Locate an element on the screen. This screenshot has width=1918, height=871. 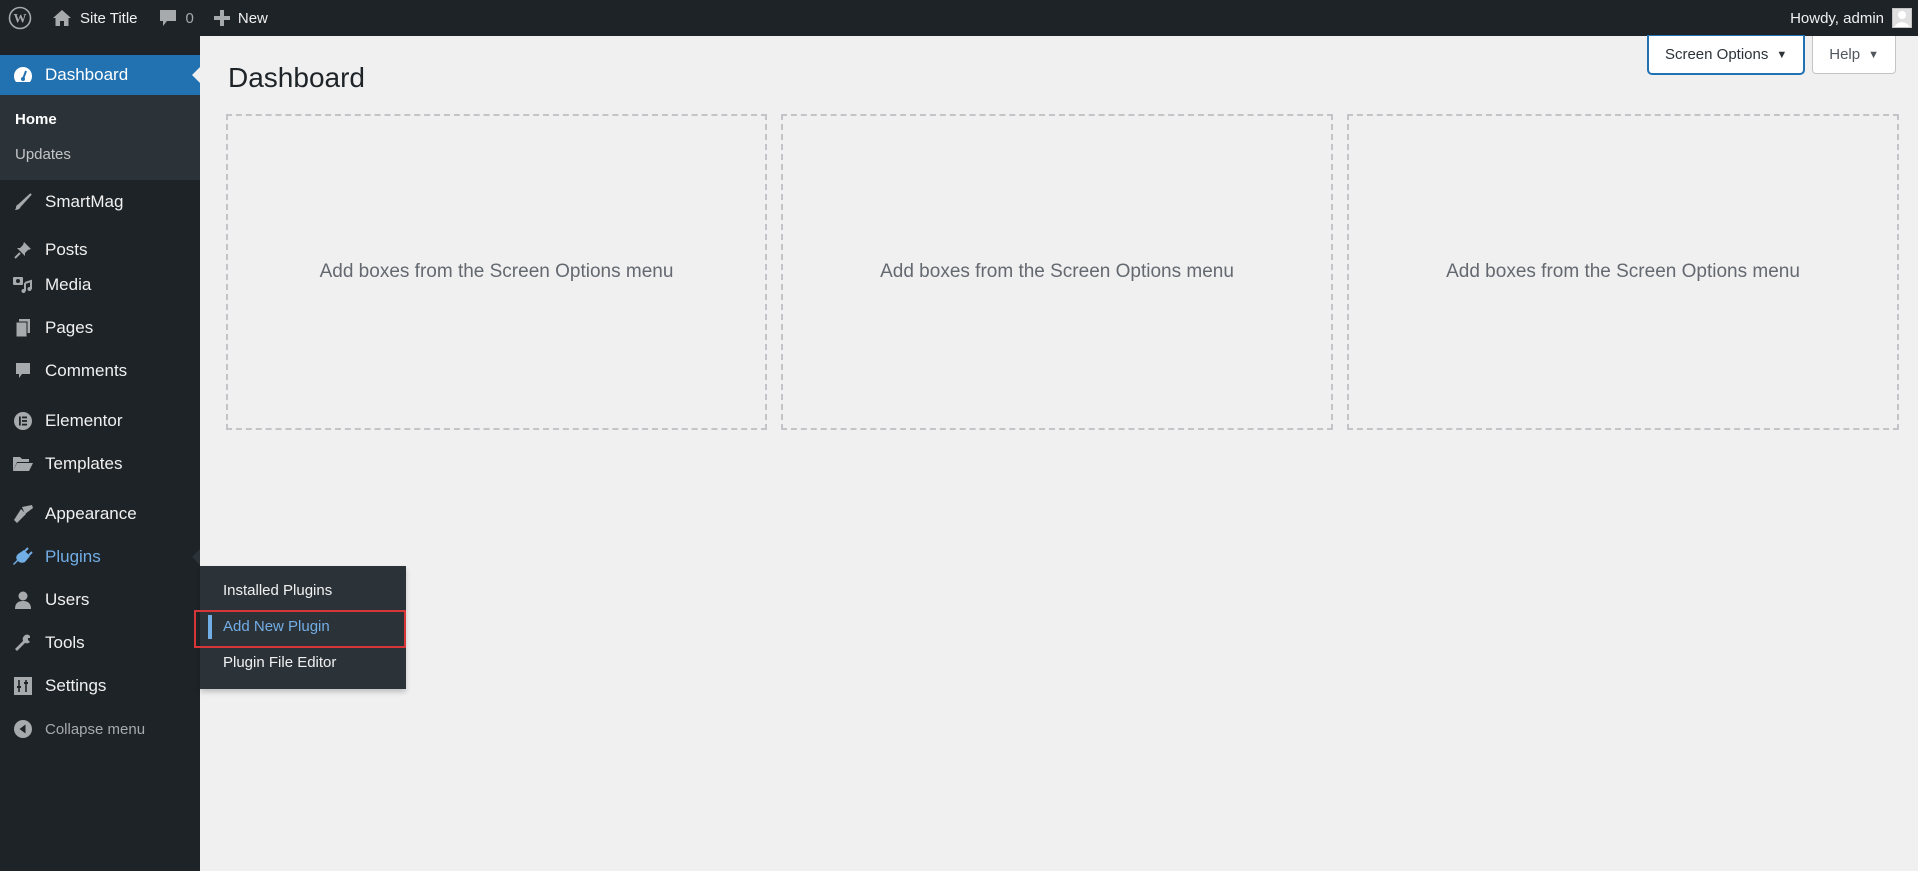
site-title: Site Title is located at coordinates (109, 18).